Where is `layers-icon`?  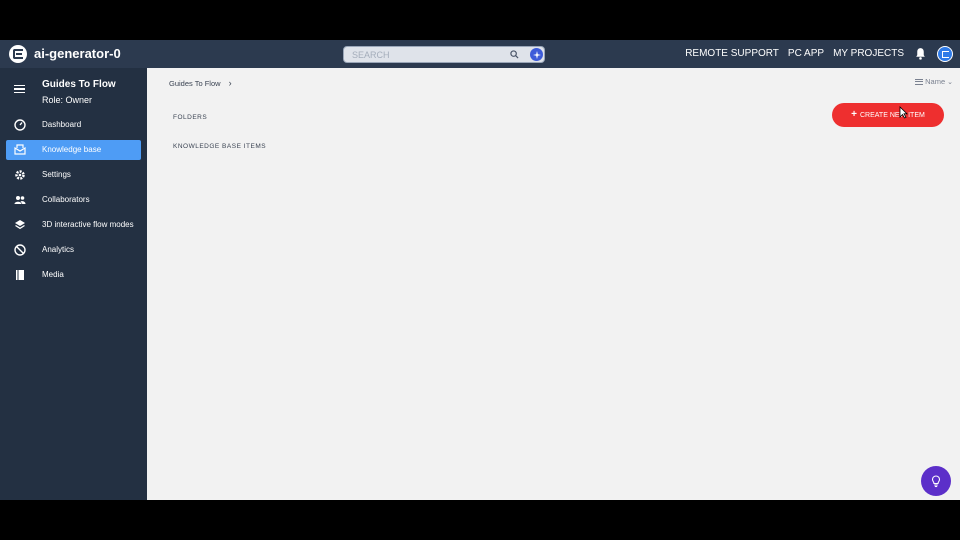
layers-icon is located at coordinates (20, 225).